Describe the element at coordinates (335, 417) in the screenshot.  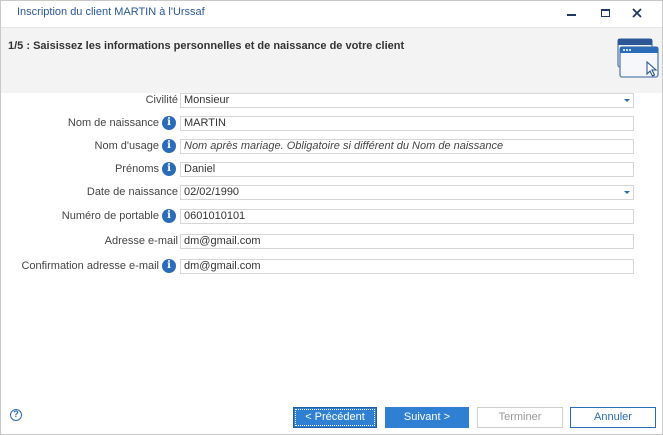
I see `previous-button: < Précédent` at that location.